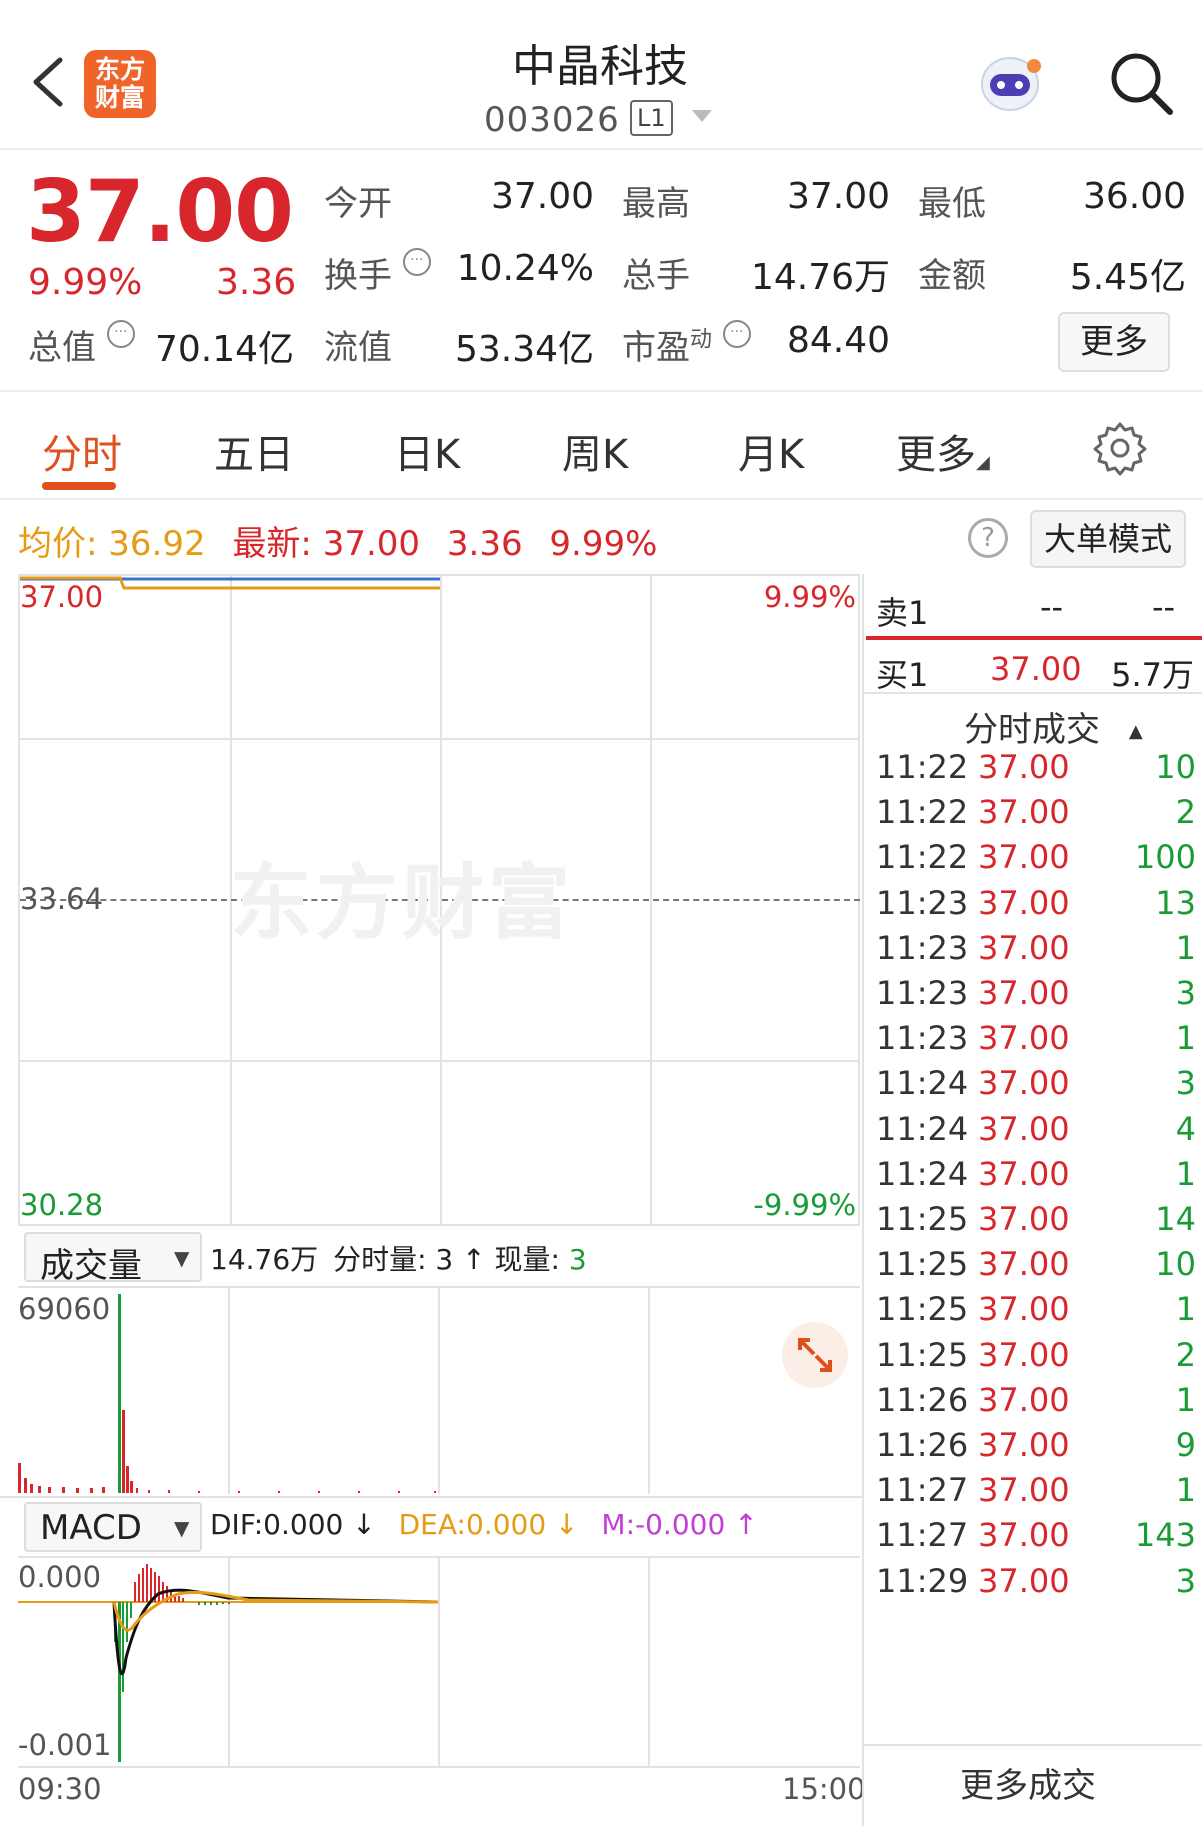 This screenshot has height=1826, width=1202. I want to click on y-axis-top-price: 37.00, so click(62, 597).